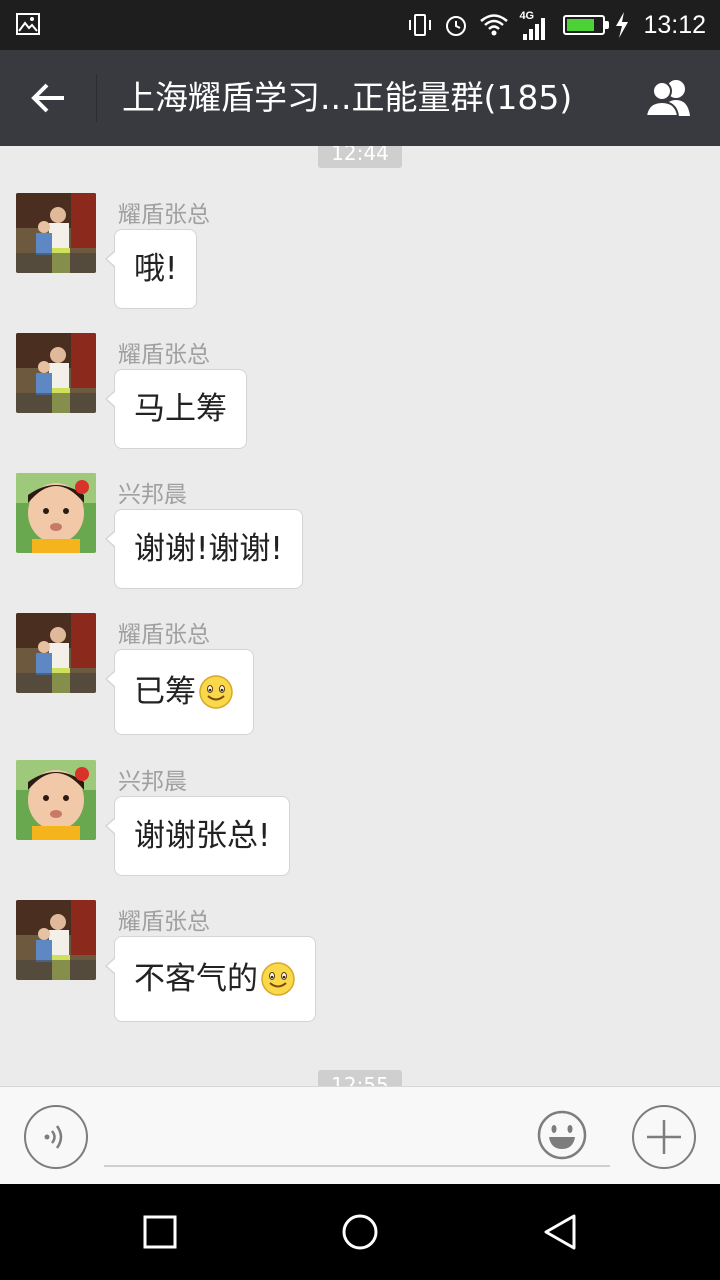 The height and width of the screenshot is (1280, 720). What do you see at coordinates (622, 25) in the screenshot?
I see `charging-icon` at bounding box center [622, 25].